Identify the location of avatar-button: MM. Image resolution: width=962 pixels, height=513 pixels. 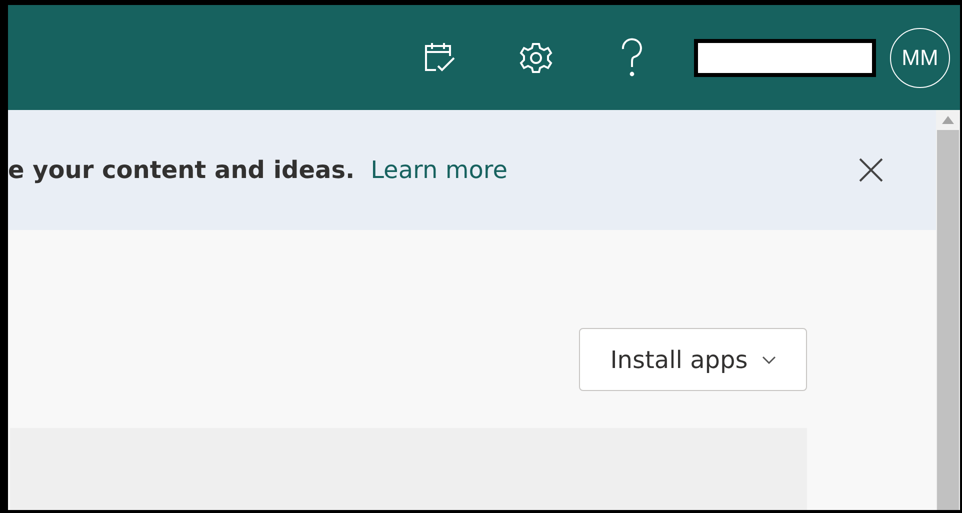
(920, 58).